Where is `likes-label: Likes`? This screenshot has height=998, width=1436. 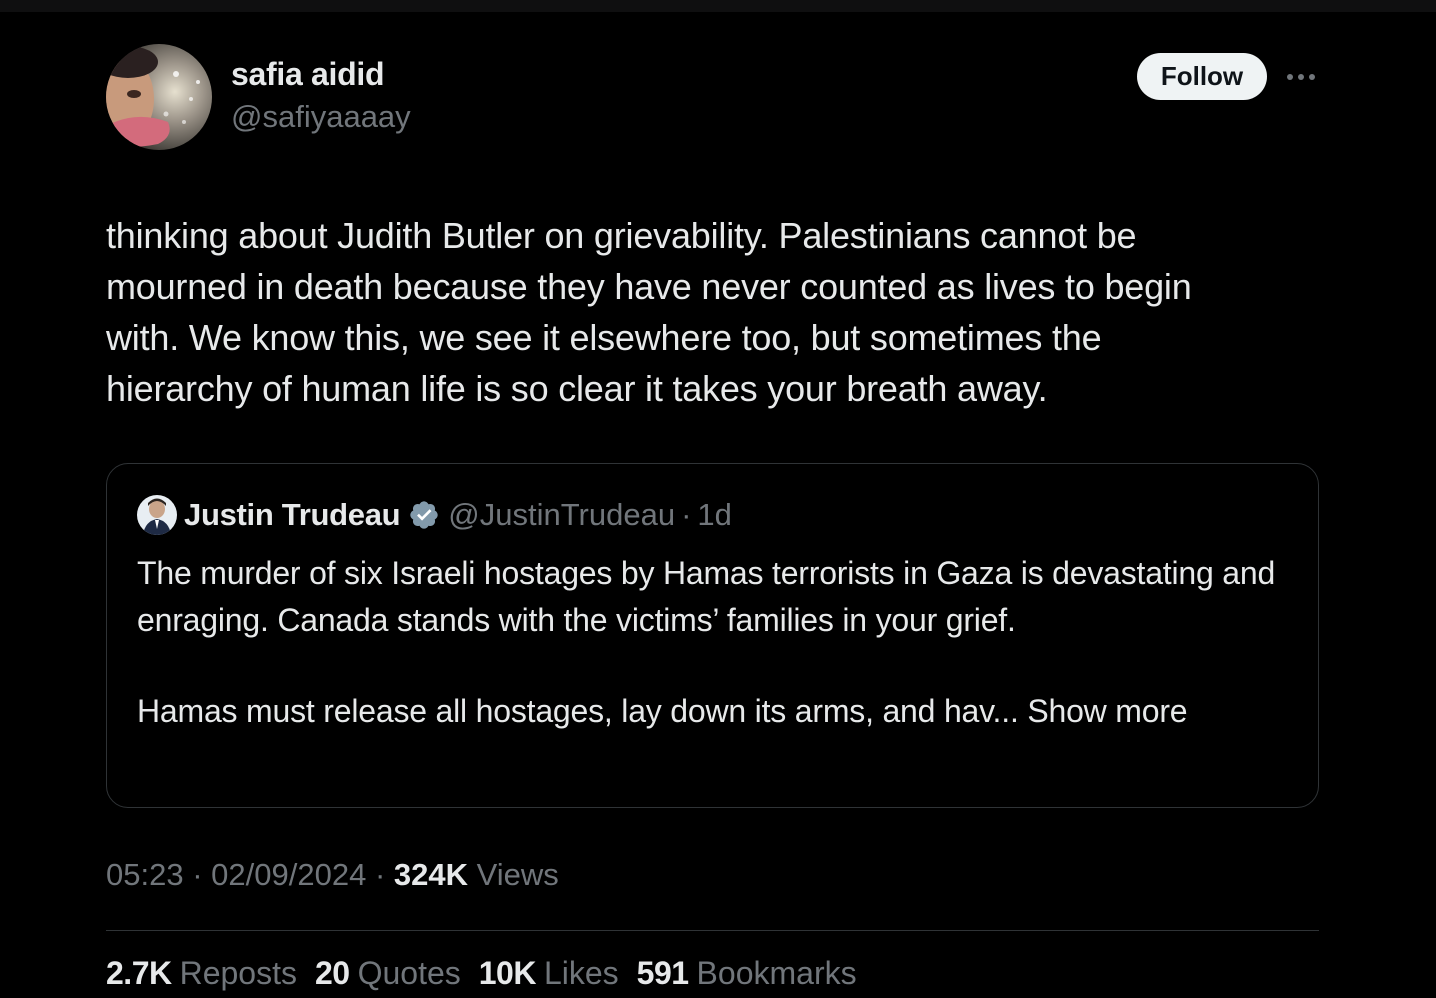 likes-label: Likes is located at coordinates (581, 973).